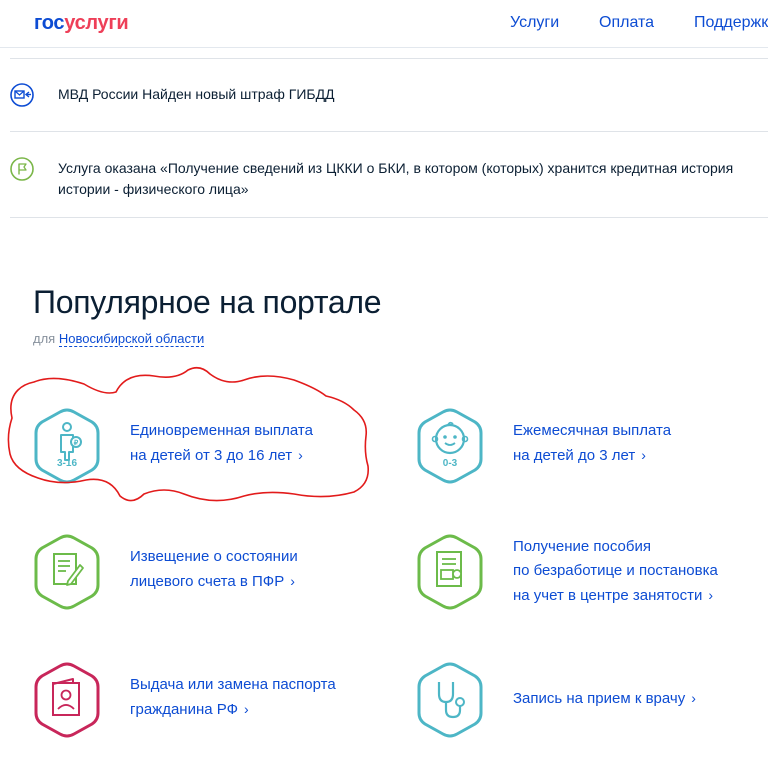 The height and width of the screenshot is (774, 768). What do you see at coordinates (153, 189) in the screenshot?
I see `notification-text-line-2: истории - физического лица»` at bounding box center [153, 189].